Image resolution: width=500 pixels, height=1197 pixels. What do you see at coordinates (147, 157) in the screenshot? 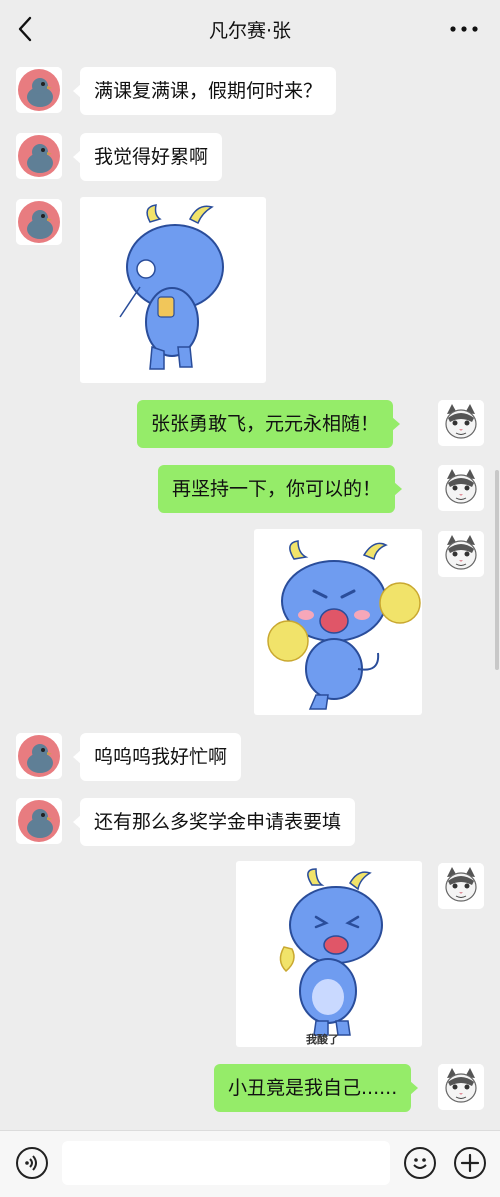
I see `message-bubble-incoming: 我觉得好累啊` at bounding box center [147, 157].